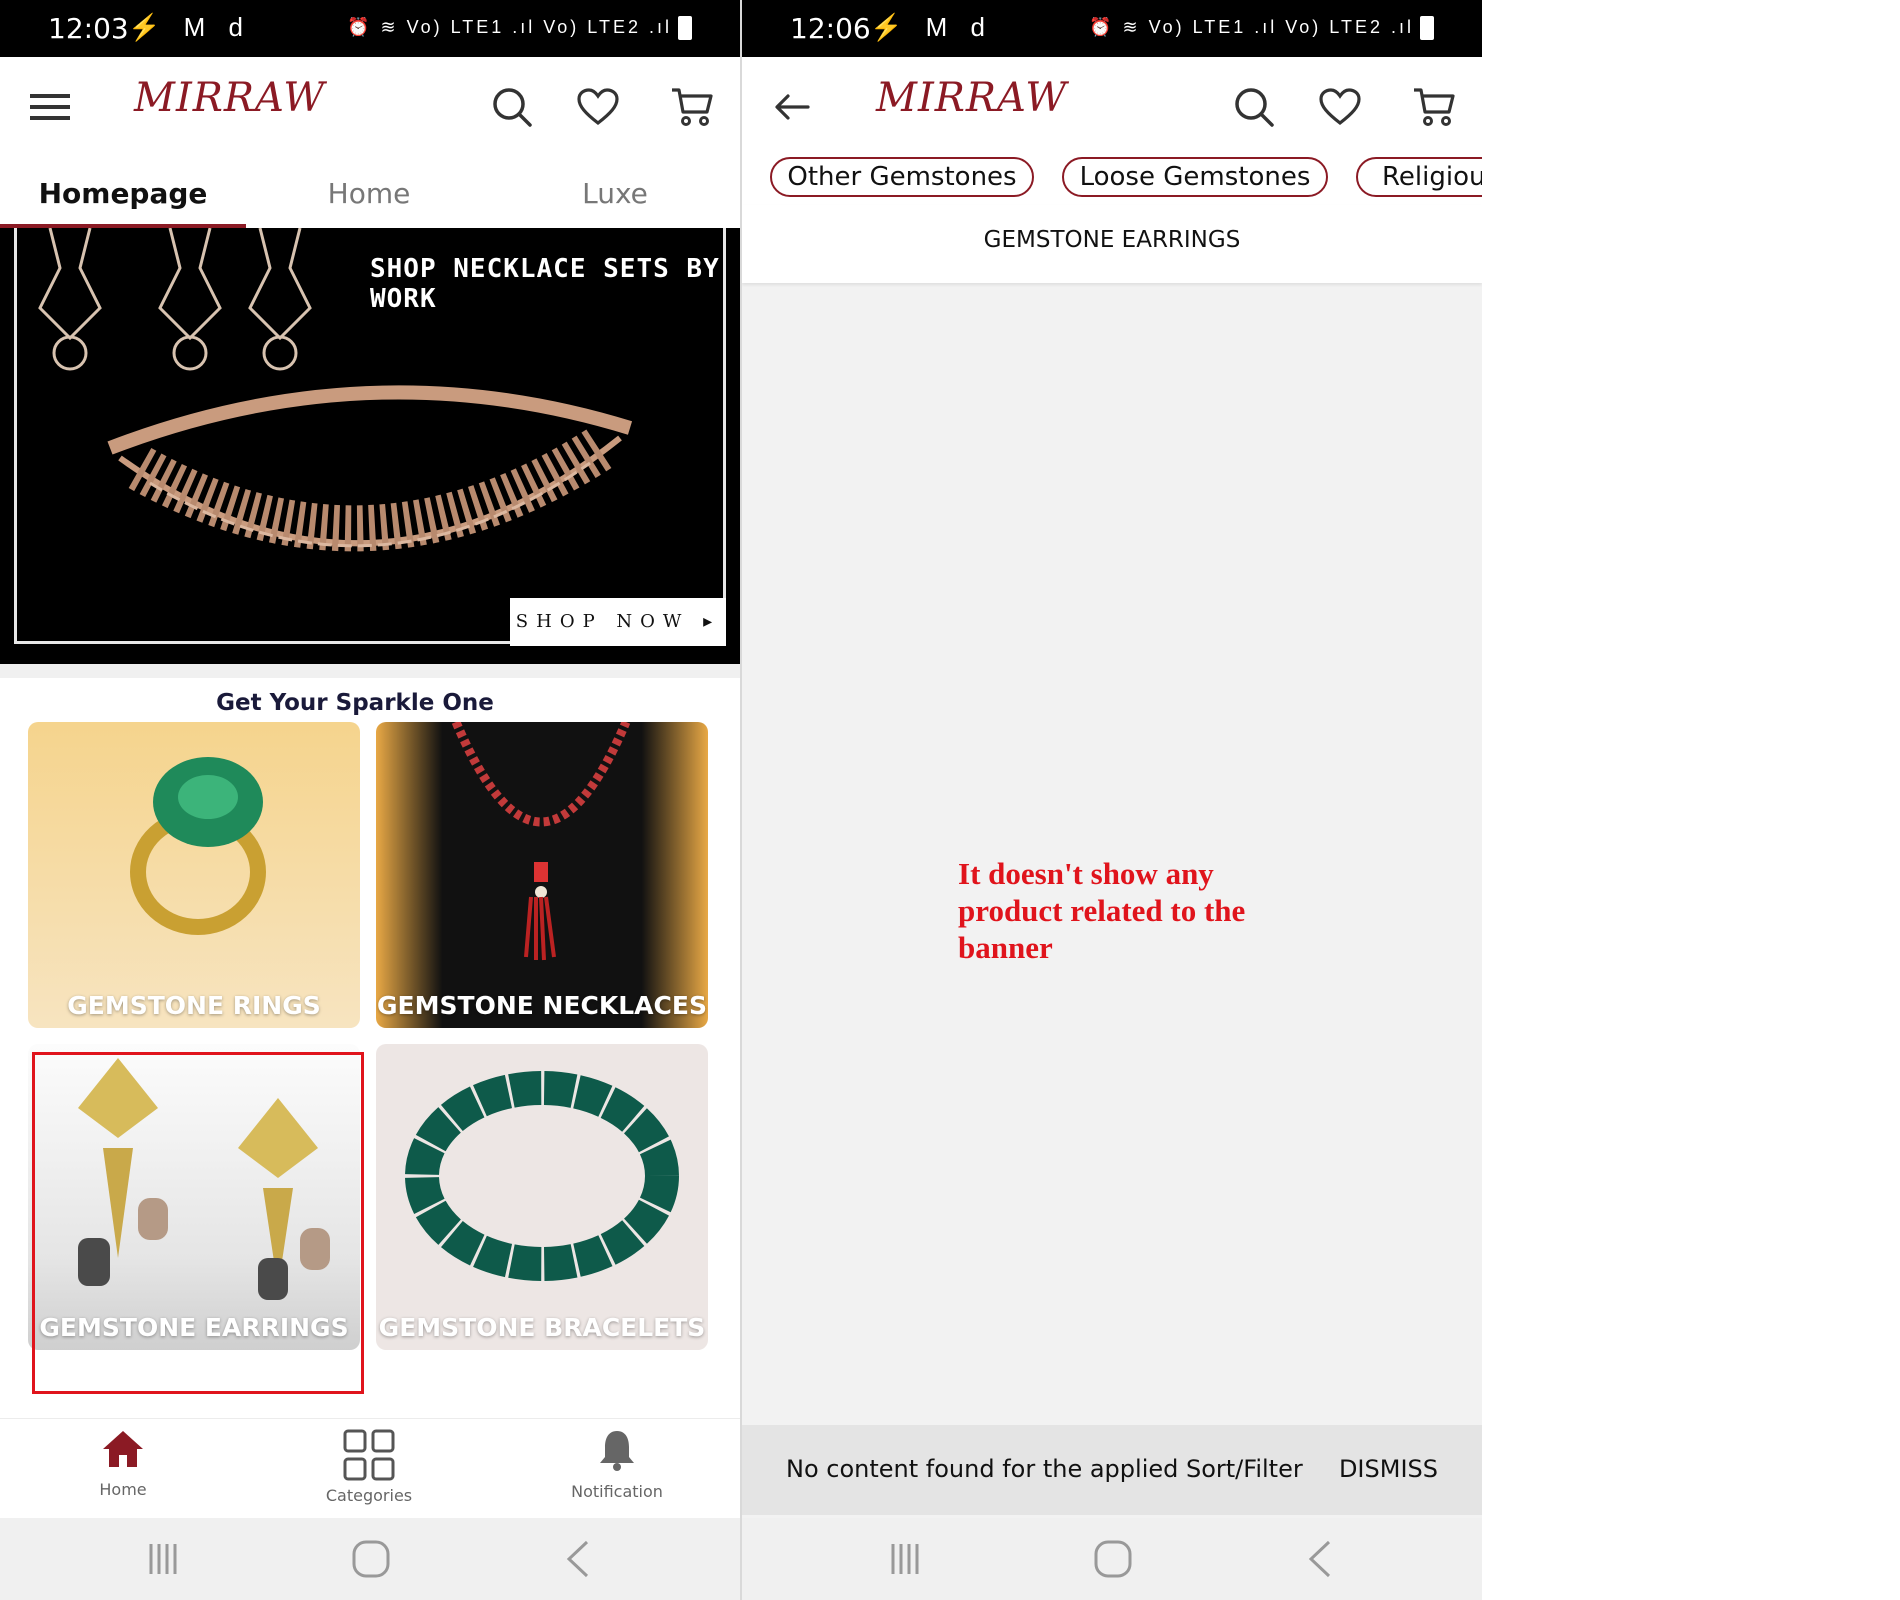 The image size is (1900, 1600). Describe the element at coordinates (618, 622) in the screenshot. I see `shop-now-button: SHOP NOW ▸` at that location.